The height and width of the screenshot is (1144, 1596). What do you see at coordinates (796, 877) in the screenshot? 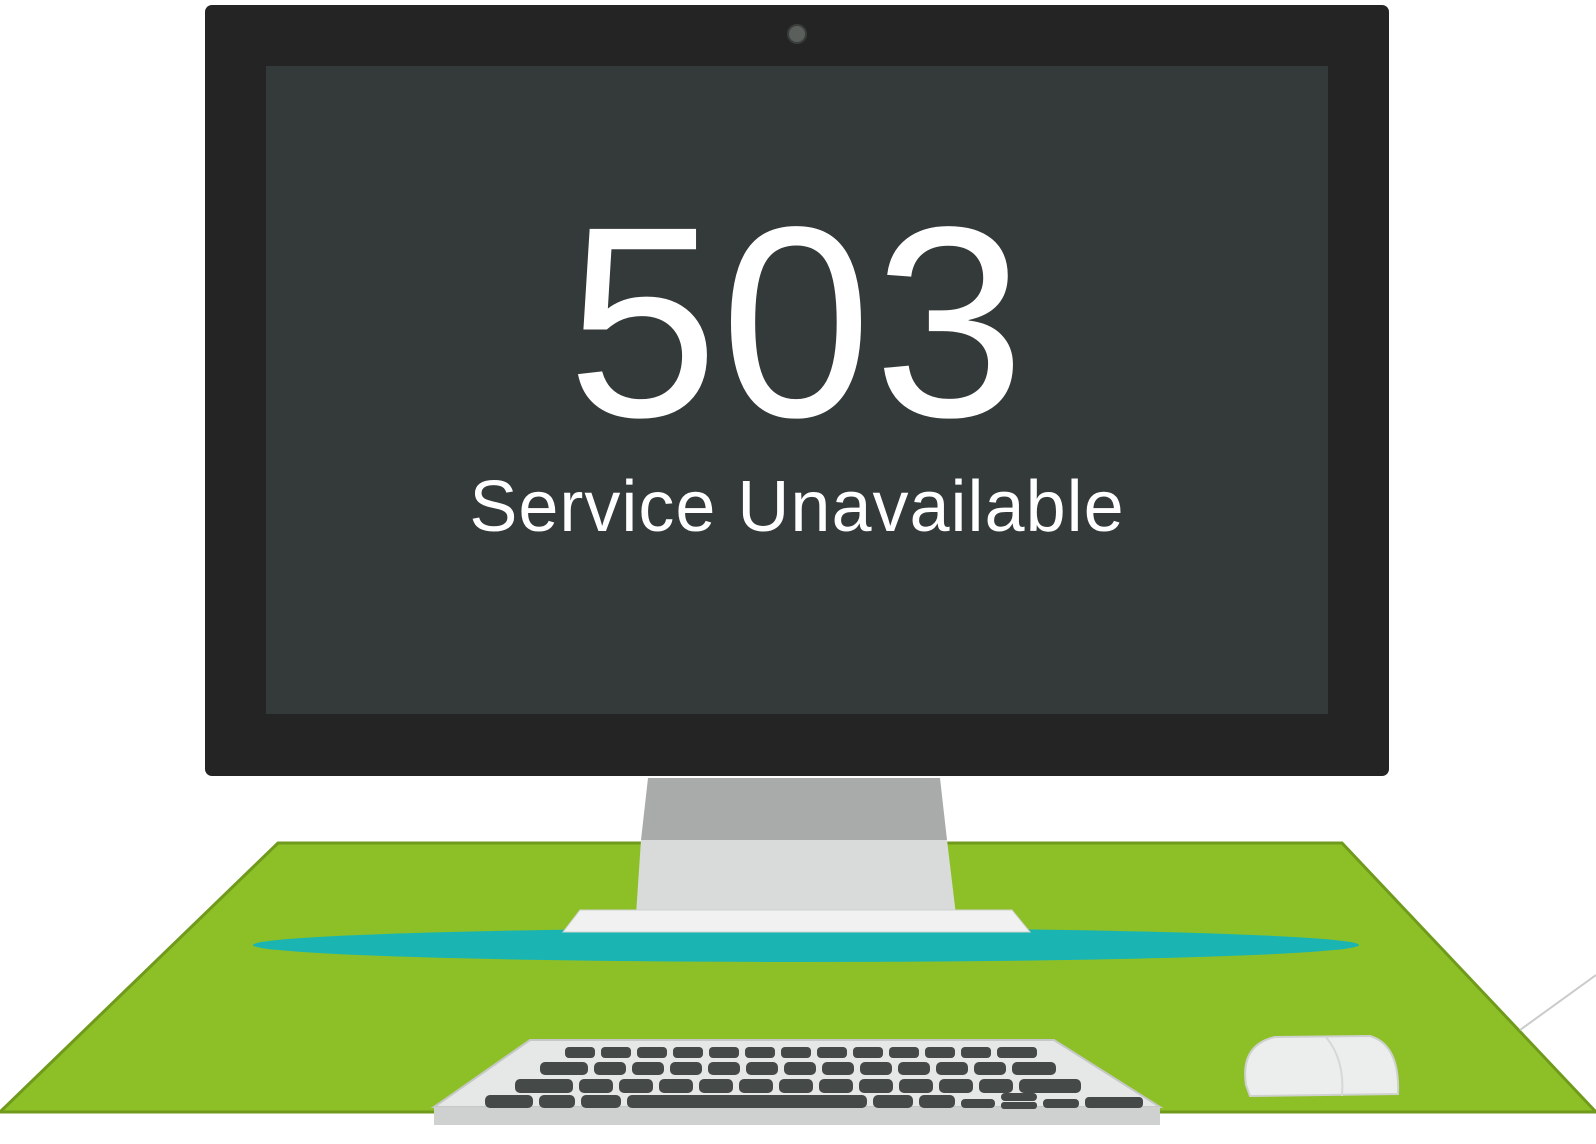
I see `monitor-stand-body` at bounding box center [796, 877].